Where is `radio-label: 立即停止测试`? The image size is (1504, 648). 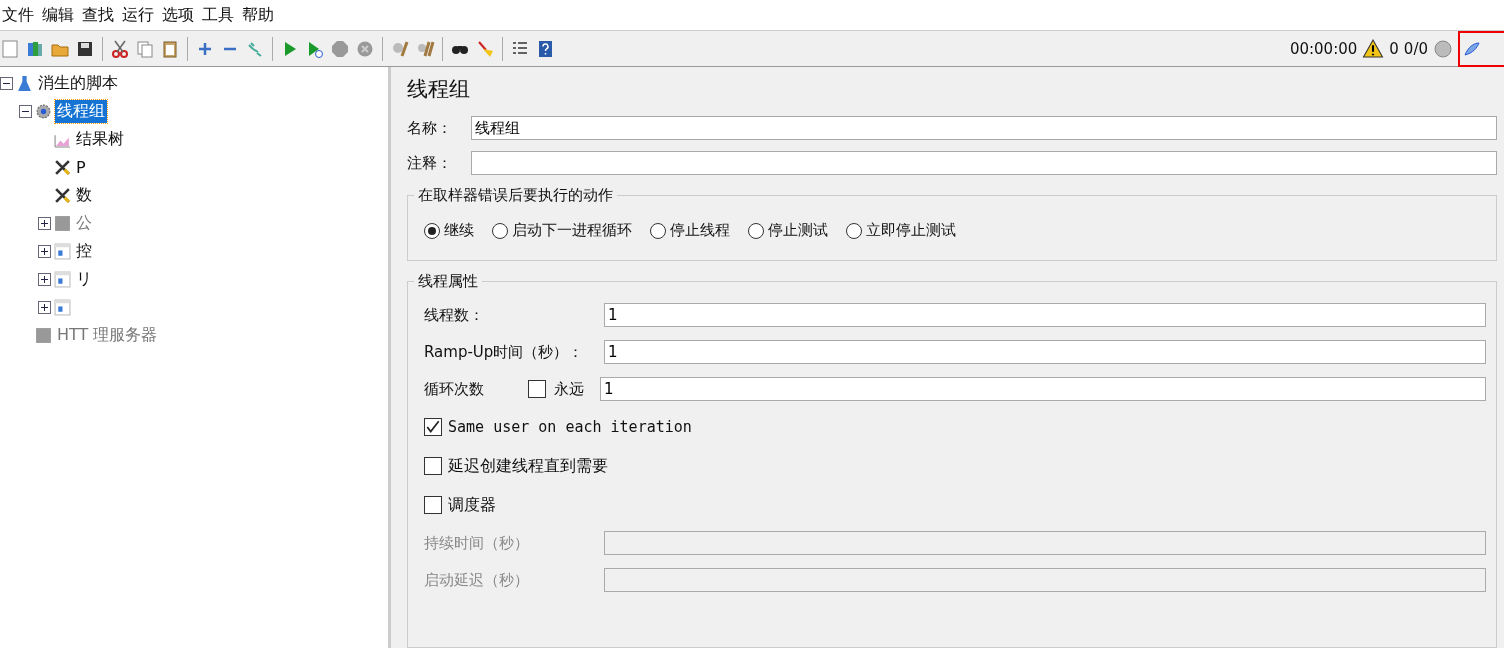 radio-label: 立即停止测试 is located at coordinates (911, 230).